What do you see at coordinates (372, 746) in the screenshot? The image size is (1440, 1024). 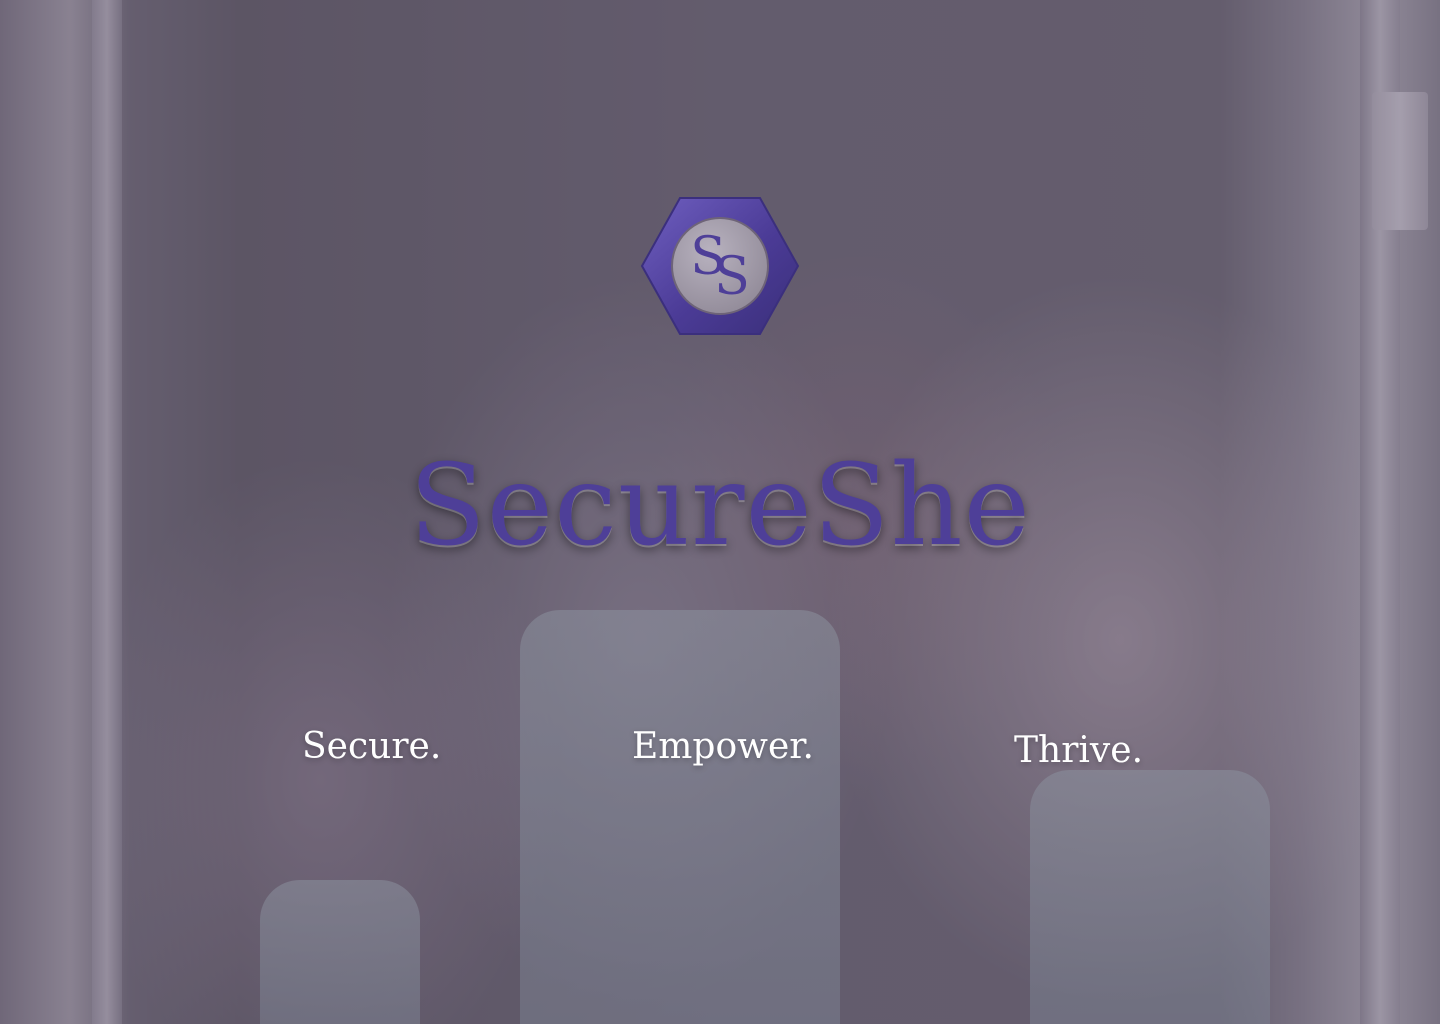 I see `tagline-secure: Secure.` at bounding box center [372, 746].